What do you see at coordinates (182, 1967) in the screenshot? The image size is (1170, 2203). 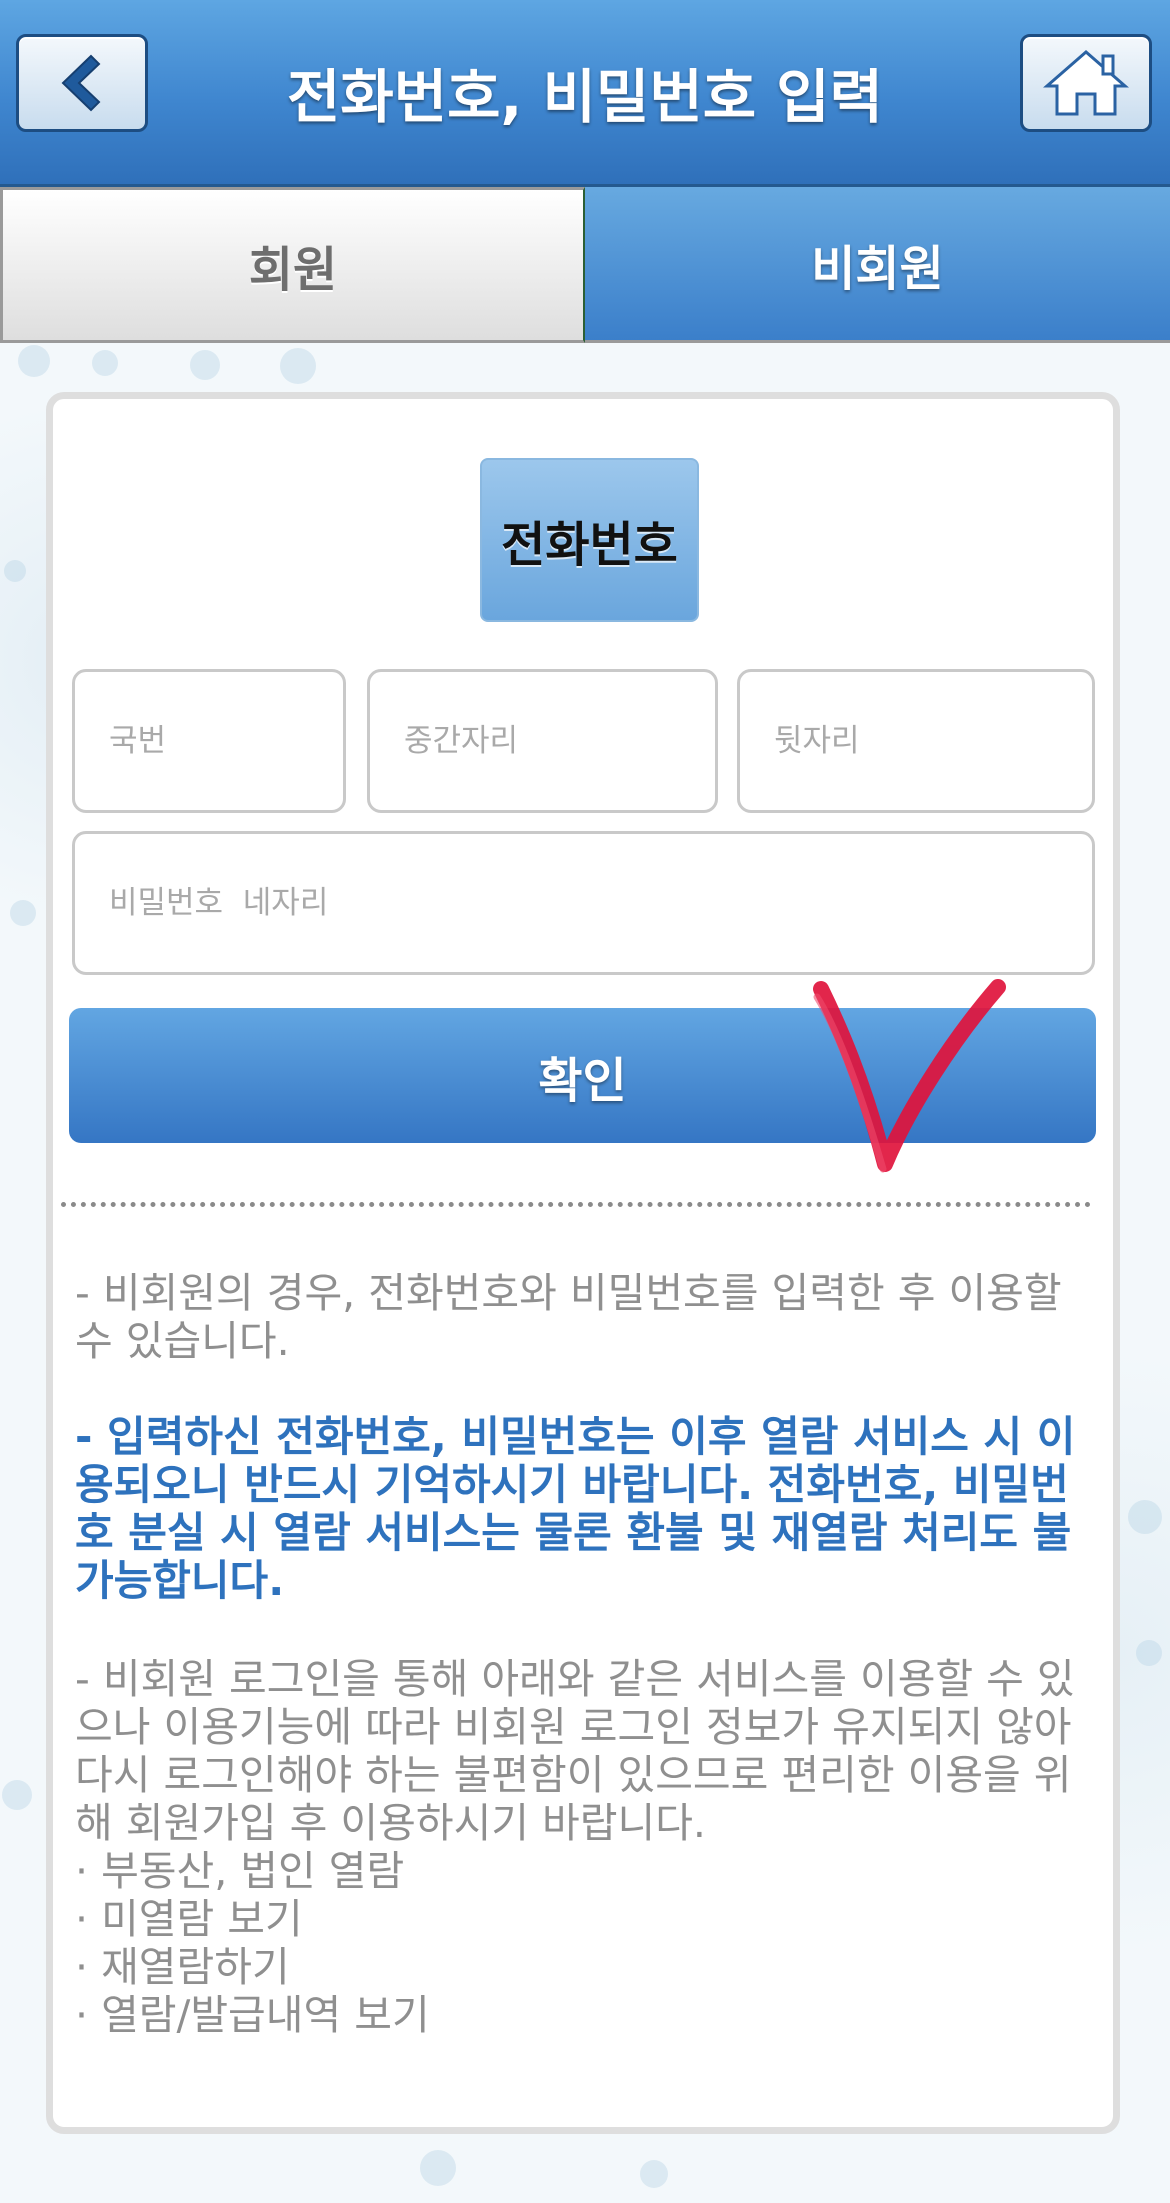 I see `list-item: · 재열람하기` at bounding box center [182, 1967].